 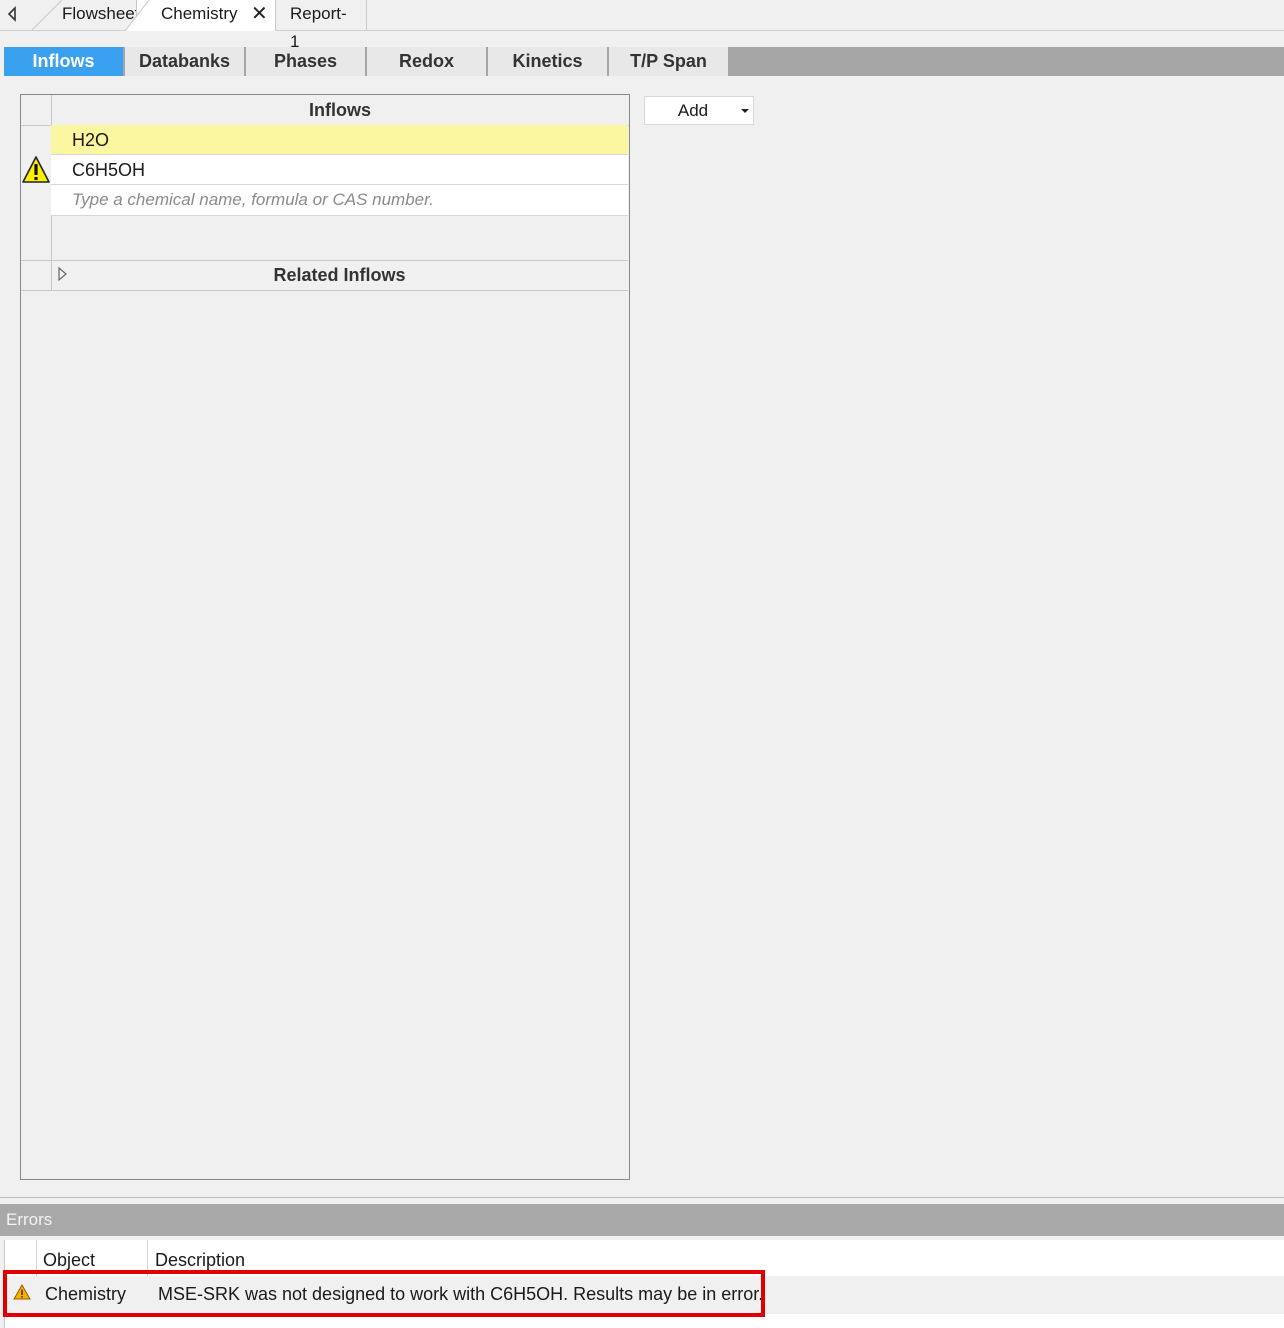 I want to click on tab-tp-span: T/P Span, so click(x=669, y=61).